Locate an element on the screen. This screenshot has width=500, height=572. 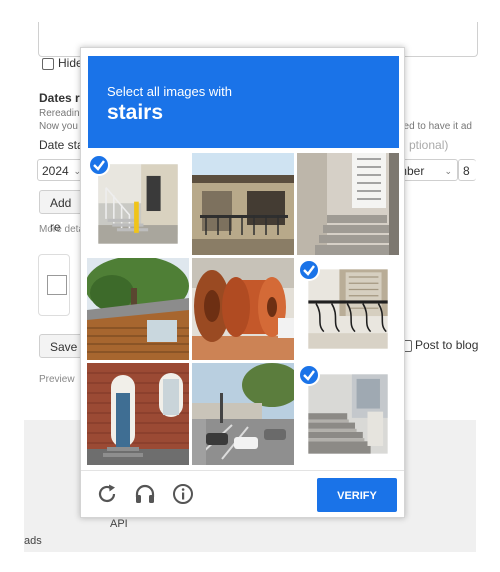
save-button: Save is located at coordinates (61, 346).